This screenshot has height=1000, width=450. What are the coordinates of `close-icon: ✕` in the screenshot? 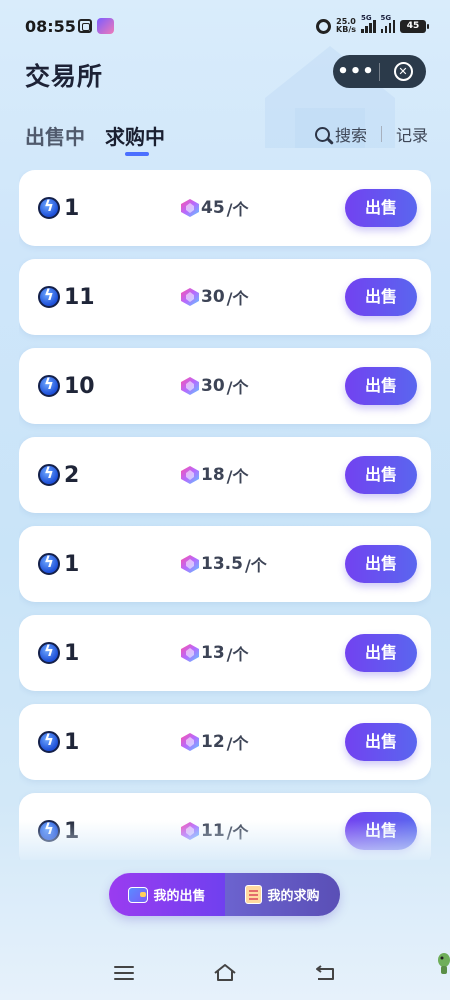 It's located at (403, 71).